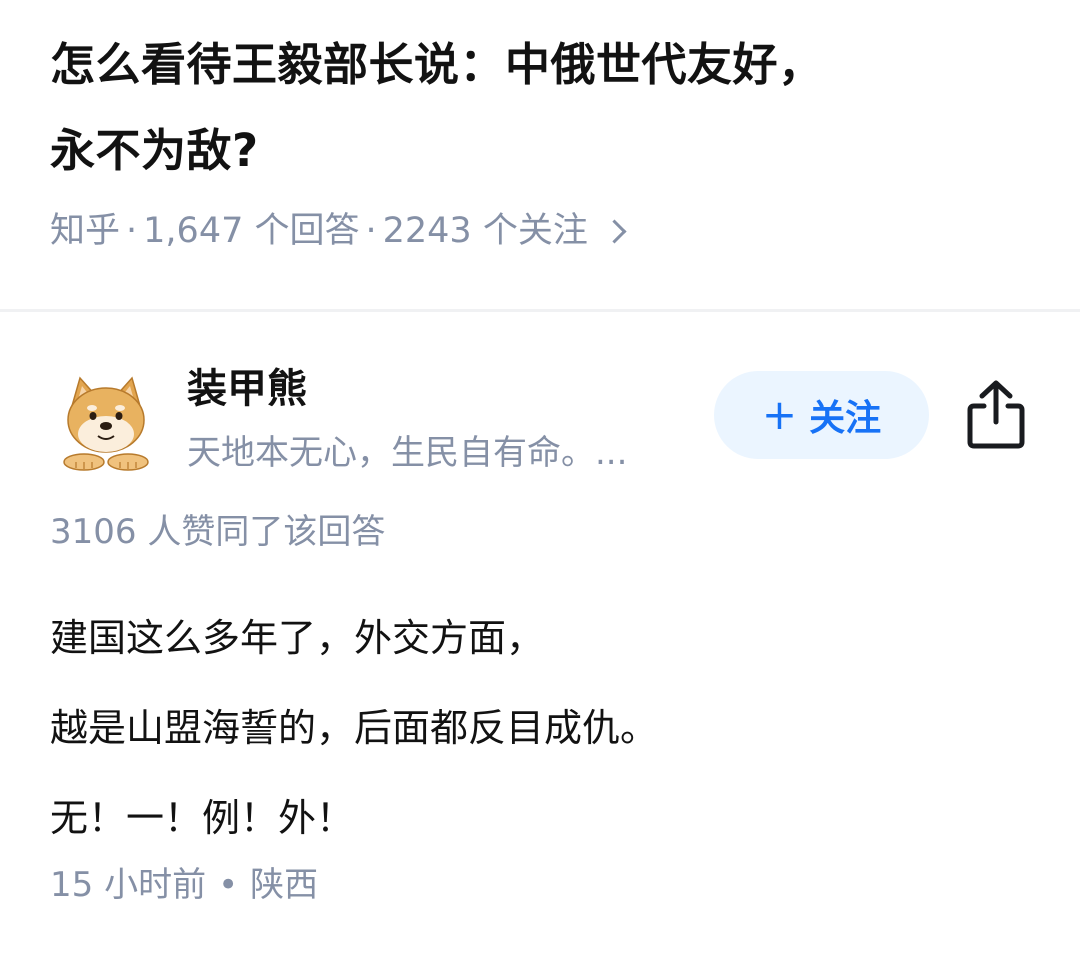  What do you see at coordinates (128, 885) in the screenshot?
I see `post-time: 15 小时前` at bounding box center [128, 885].